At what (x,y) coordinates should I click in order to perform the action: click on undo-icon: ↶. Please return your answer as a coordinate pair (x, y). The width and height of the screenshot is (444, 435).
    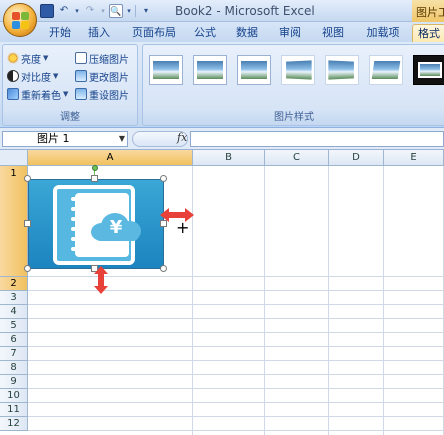
    Looking at the image, I should click on (64, 11).